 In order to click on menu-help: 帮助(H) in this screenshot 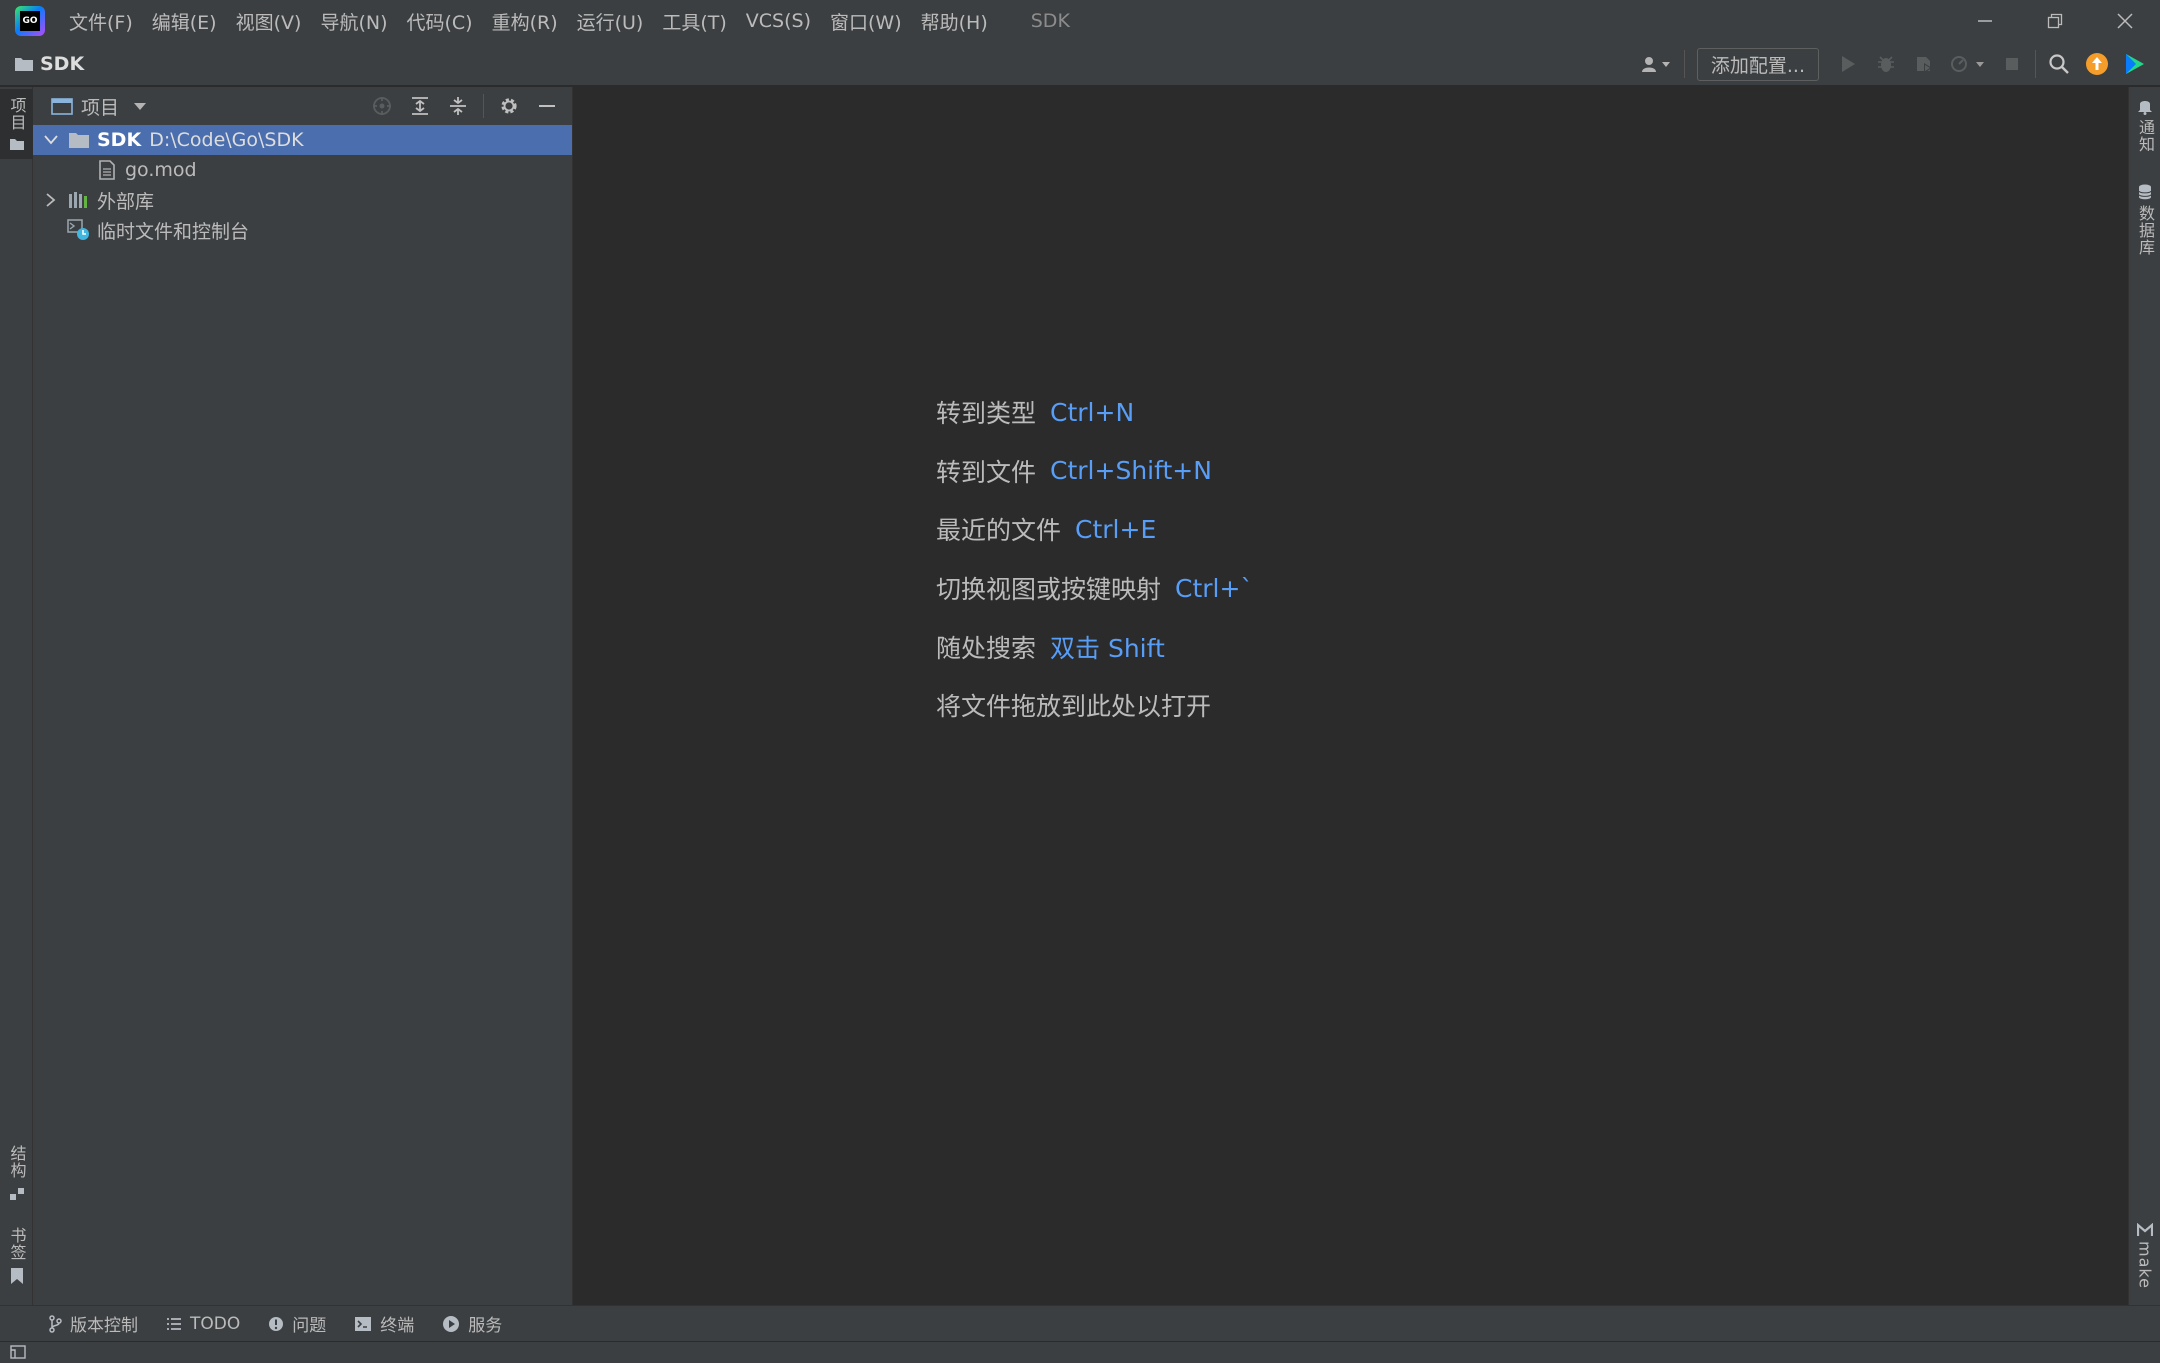, I will do `click(954, 21)`.